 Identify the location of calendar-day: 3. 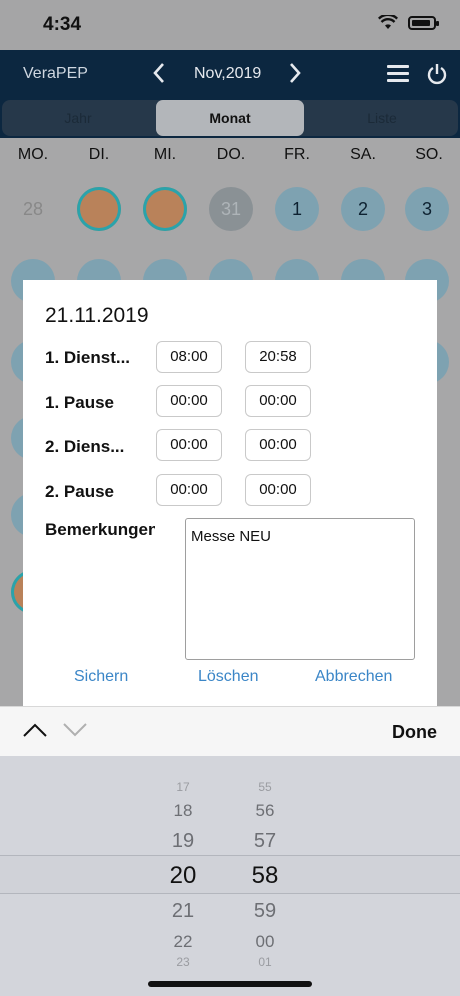
(427, 209).